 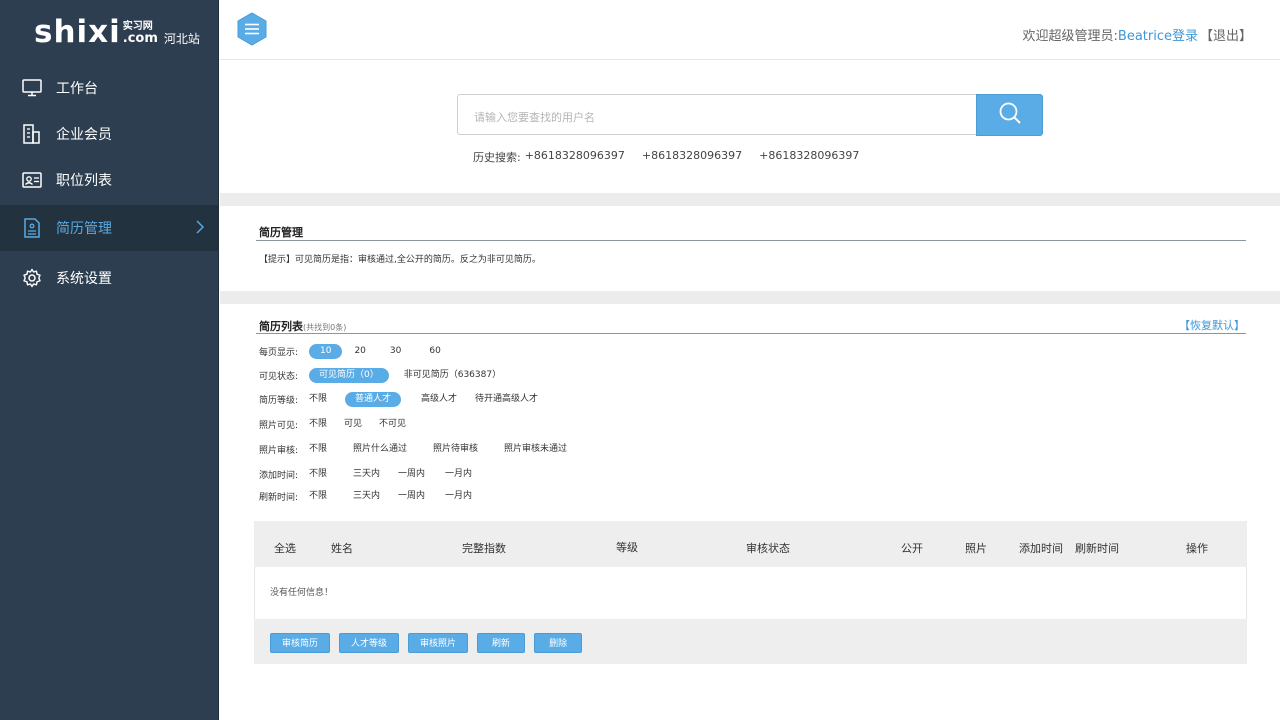 I want to click on empty-message: 没有任何信息！, so click(x=302, y=593).